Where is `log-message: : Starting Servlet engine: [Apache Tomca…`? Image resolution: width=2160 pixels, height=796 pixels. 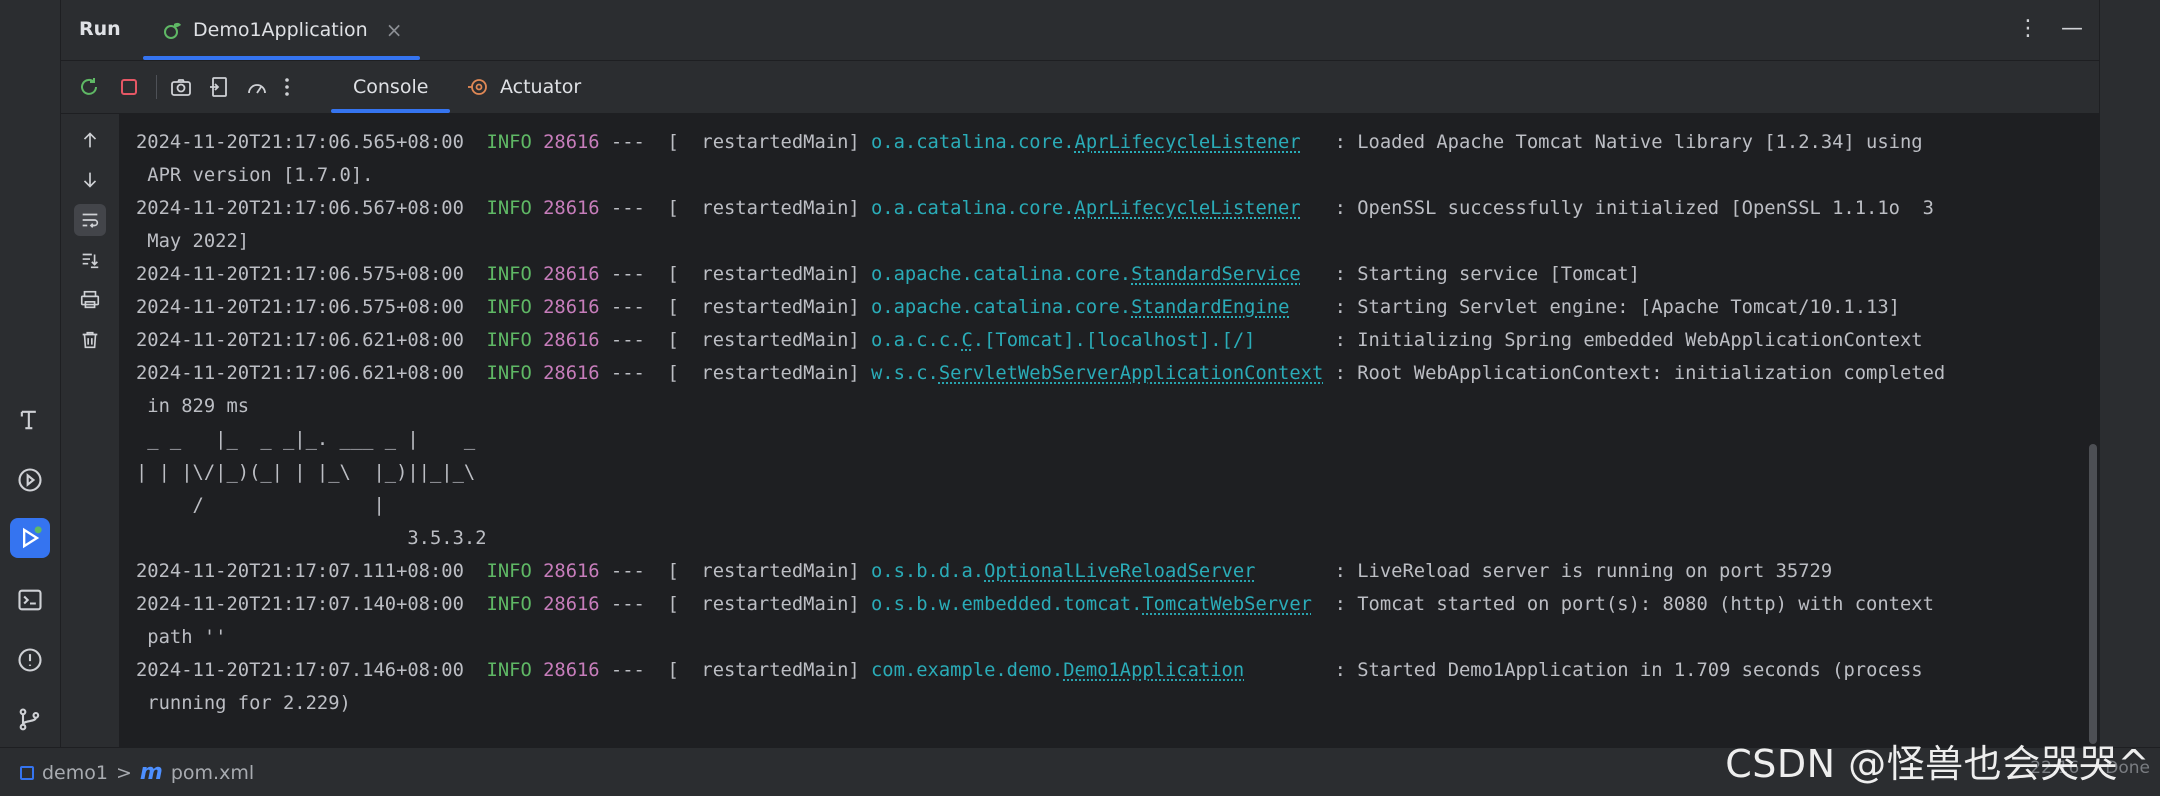
log-message: : Starting Servlet engine: [Apache Tomca… is located at coordinates (1617, 307).